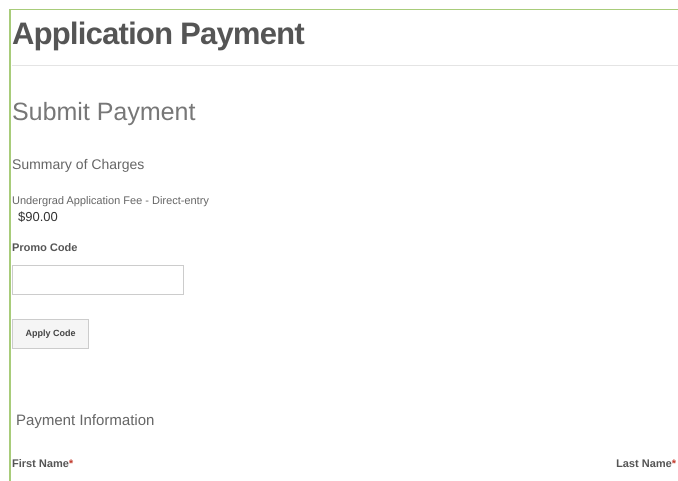 The width and height of the screenshot is (678, 481). Describe the element at coordinates (43, 464) in the screenshot. I see `field-label: First Name*` at that location.